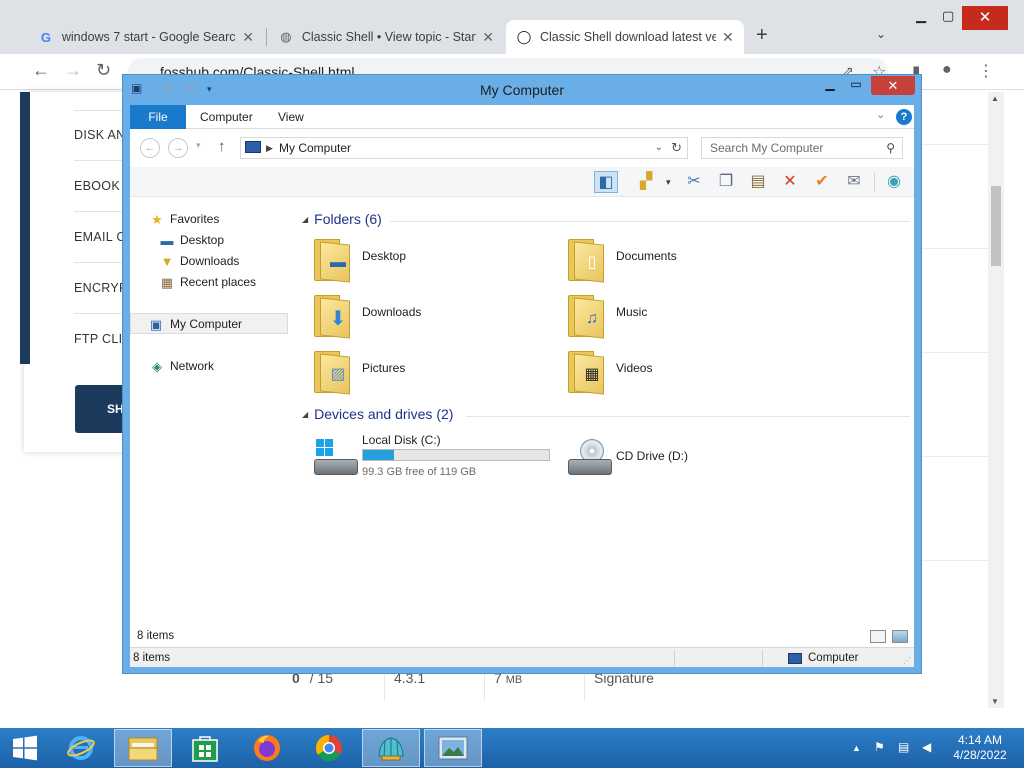 This screenshot has width=1024, height=768. I want to click on up-arrow-icon: ↑, so click(222, 146).